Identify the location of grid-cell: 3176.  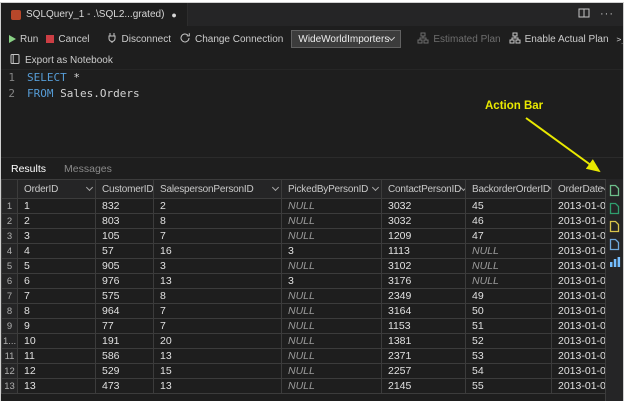
(423, 281).